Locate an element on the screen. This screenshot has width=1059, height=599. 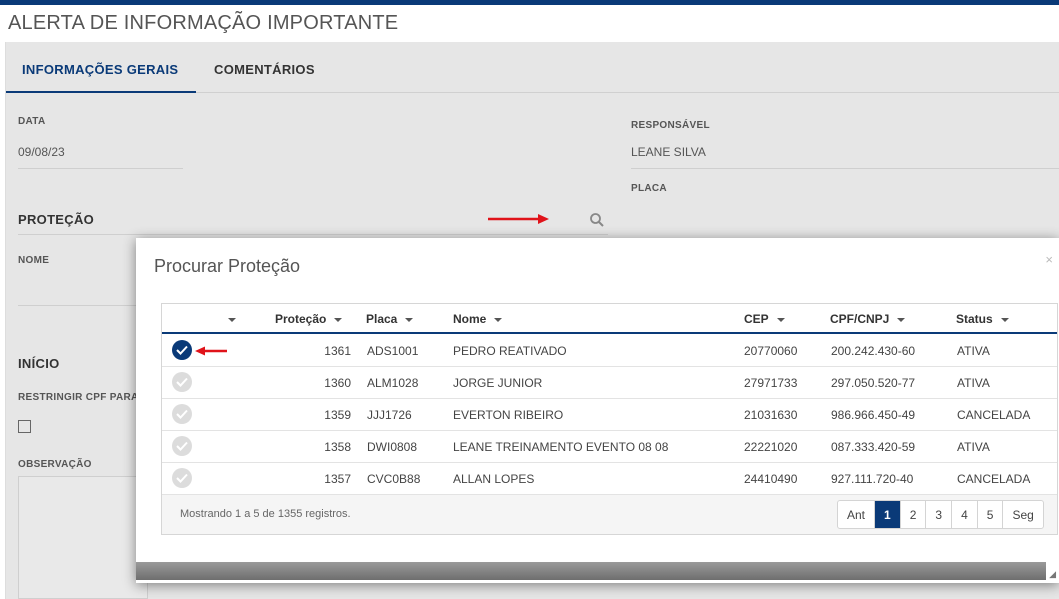
modal-title: Procurar Proteção is located at coordinates (227, 266).